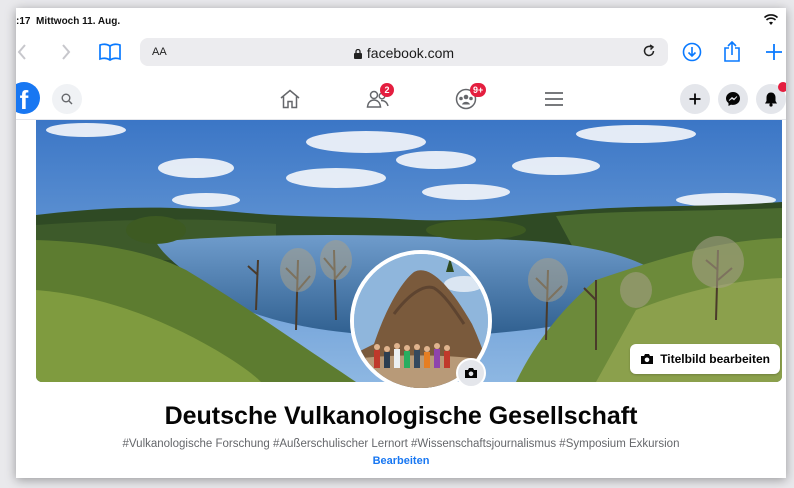 This screenshot has height=488, width=794. Describe the element at coordinates (68, 21) in the screenshot. I see `status-time-date: :17 Mittwoch 11. Aug.` at that location.